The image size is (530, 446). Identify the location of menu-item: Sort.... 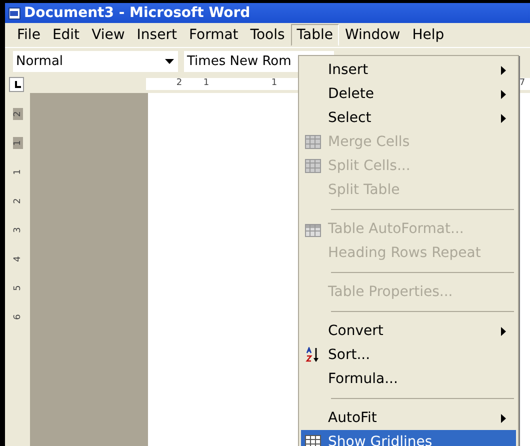
(408, 355).